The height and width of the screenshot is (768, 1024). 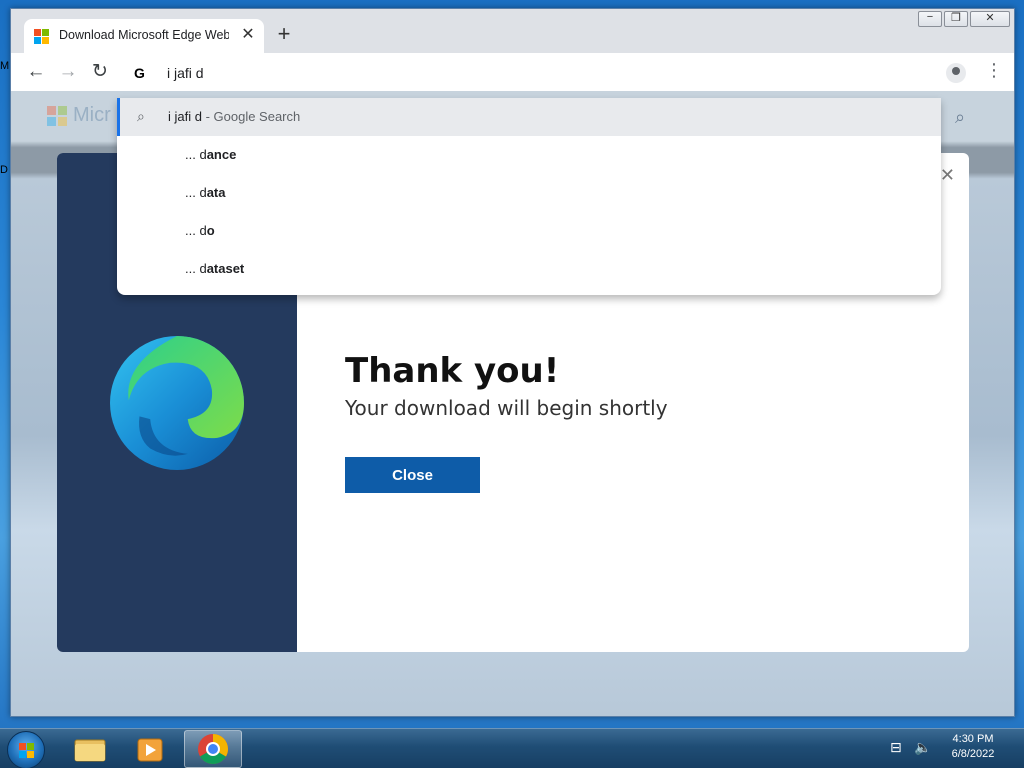 I want to click on taskbar-chrome, so click(x=213, y=749).